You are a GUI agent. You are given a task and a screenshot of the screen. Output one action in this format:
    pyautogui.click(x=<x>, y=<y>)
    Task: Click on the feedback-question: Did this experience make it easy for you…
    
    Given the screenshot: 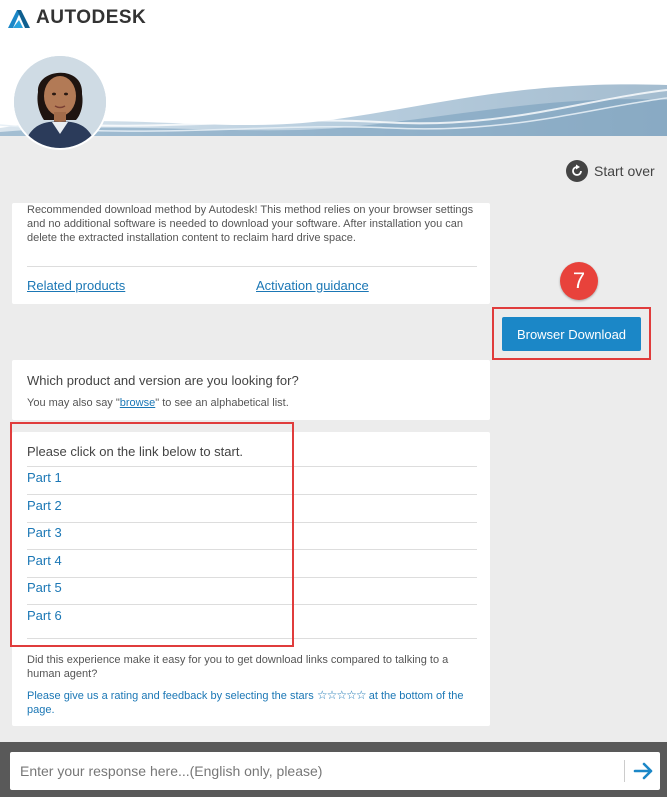 What is the action you would take?
    pyautogui.click(x=238, y=667)
    